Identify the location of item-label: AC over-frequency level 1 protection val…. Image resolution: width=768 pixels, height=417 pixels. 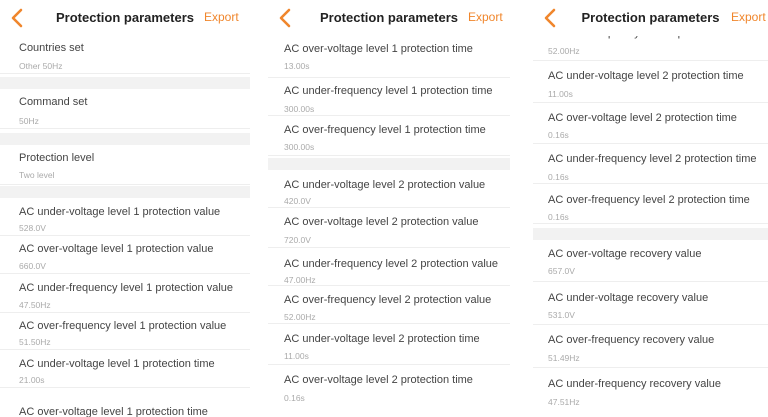
(123, 326).